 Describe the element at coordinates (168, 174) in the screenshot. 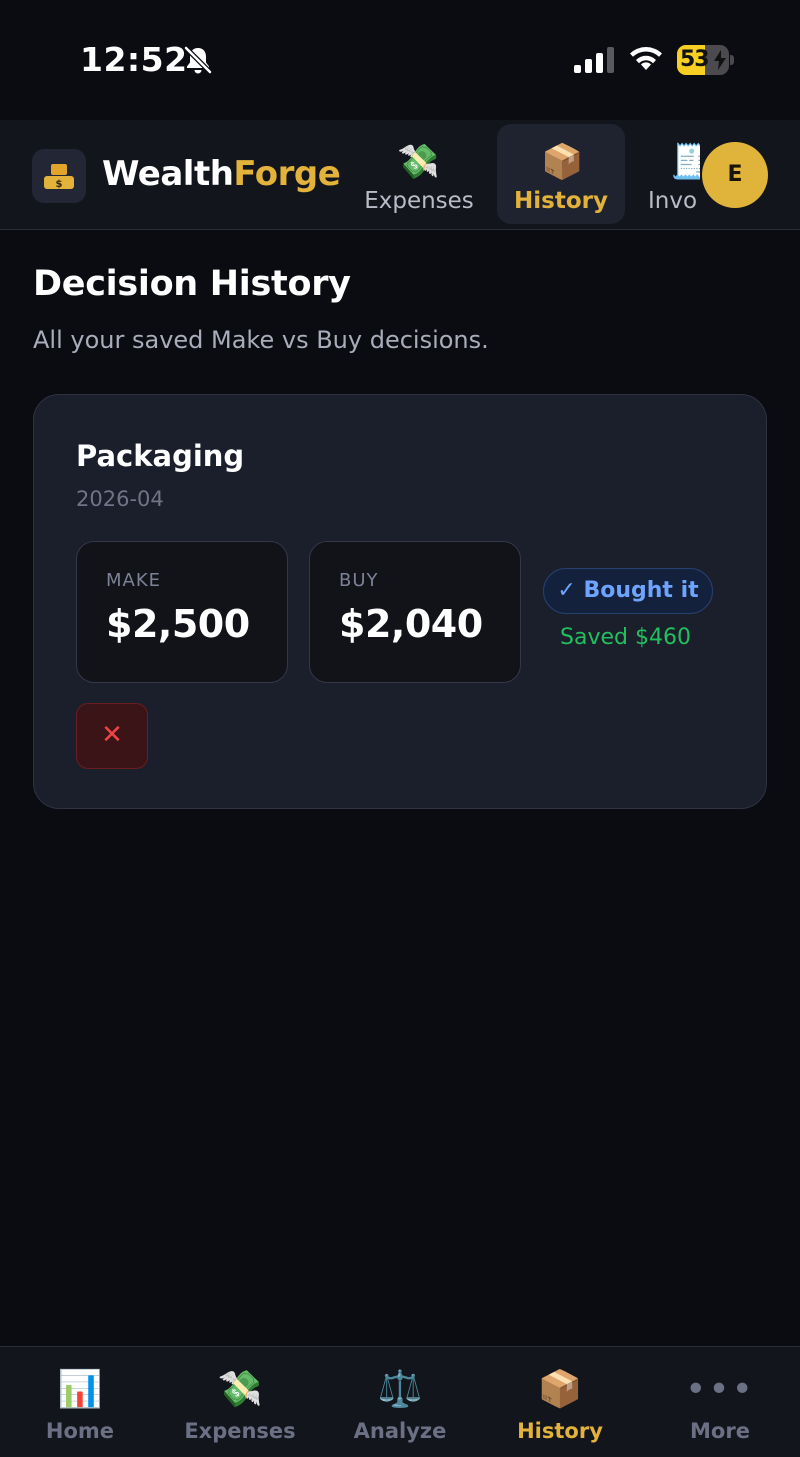

I see `brand-name-part1: Wealth` at that location.